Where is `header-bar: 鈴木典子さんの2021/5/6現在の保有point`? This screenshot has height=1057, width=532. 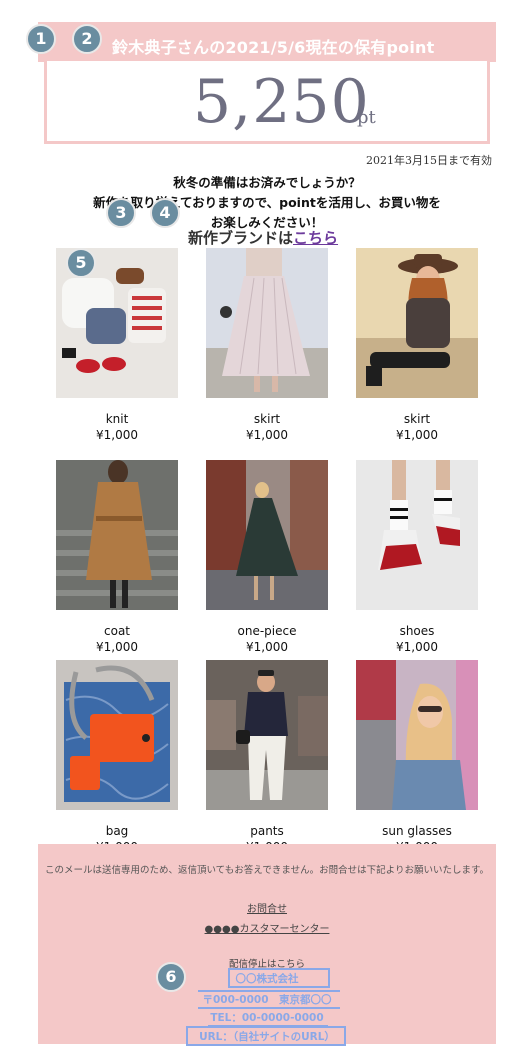
header-bar: 鈴木典子さんの2021/5/6現在の保有point is located at coordinates (267, 42).